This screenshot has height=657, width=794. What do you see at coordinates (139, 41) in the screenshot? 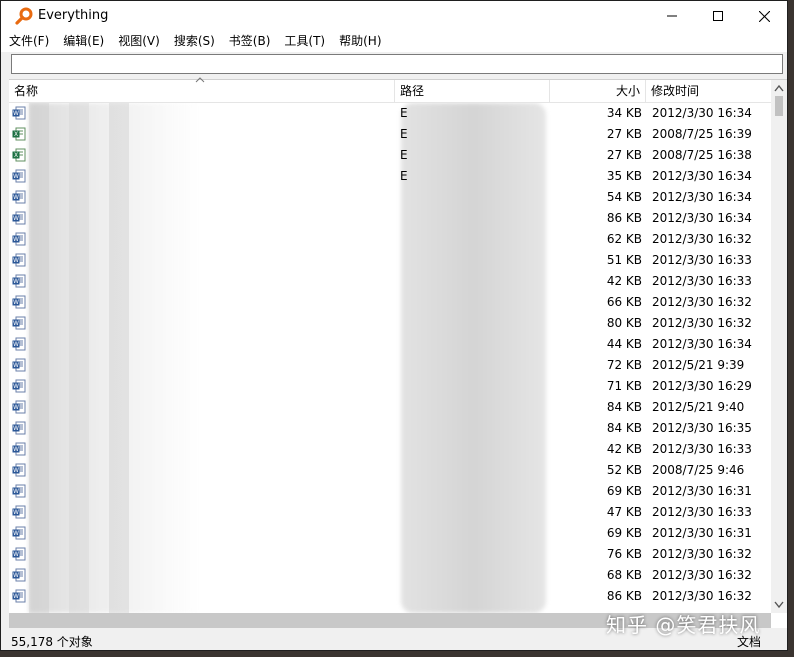
I see `menu-view: 视图(V)` at bounding box center [139, 41].